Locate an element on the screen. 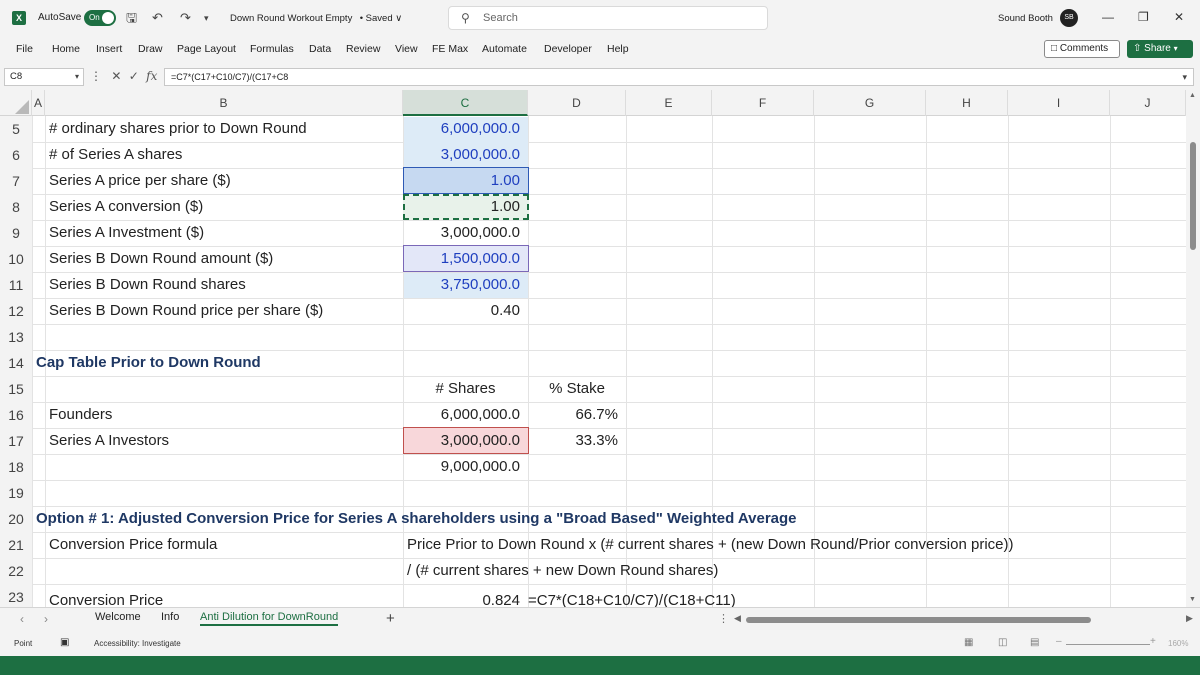 The height and width of the screenshot is (675, 1200). more-icon: ⋮ is located at coordinates (723, 618).